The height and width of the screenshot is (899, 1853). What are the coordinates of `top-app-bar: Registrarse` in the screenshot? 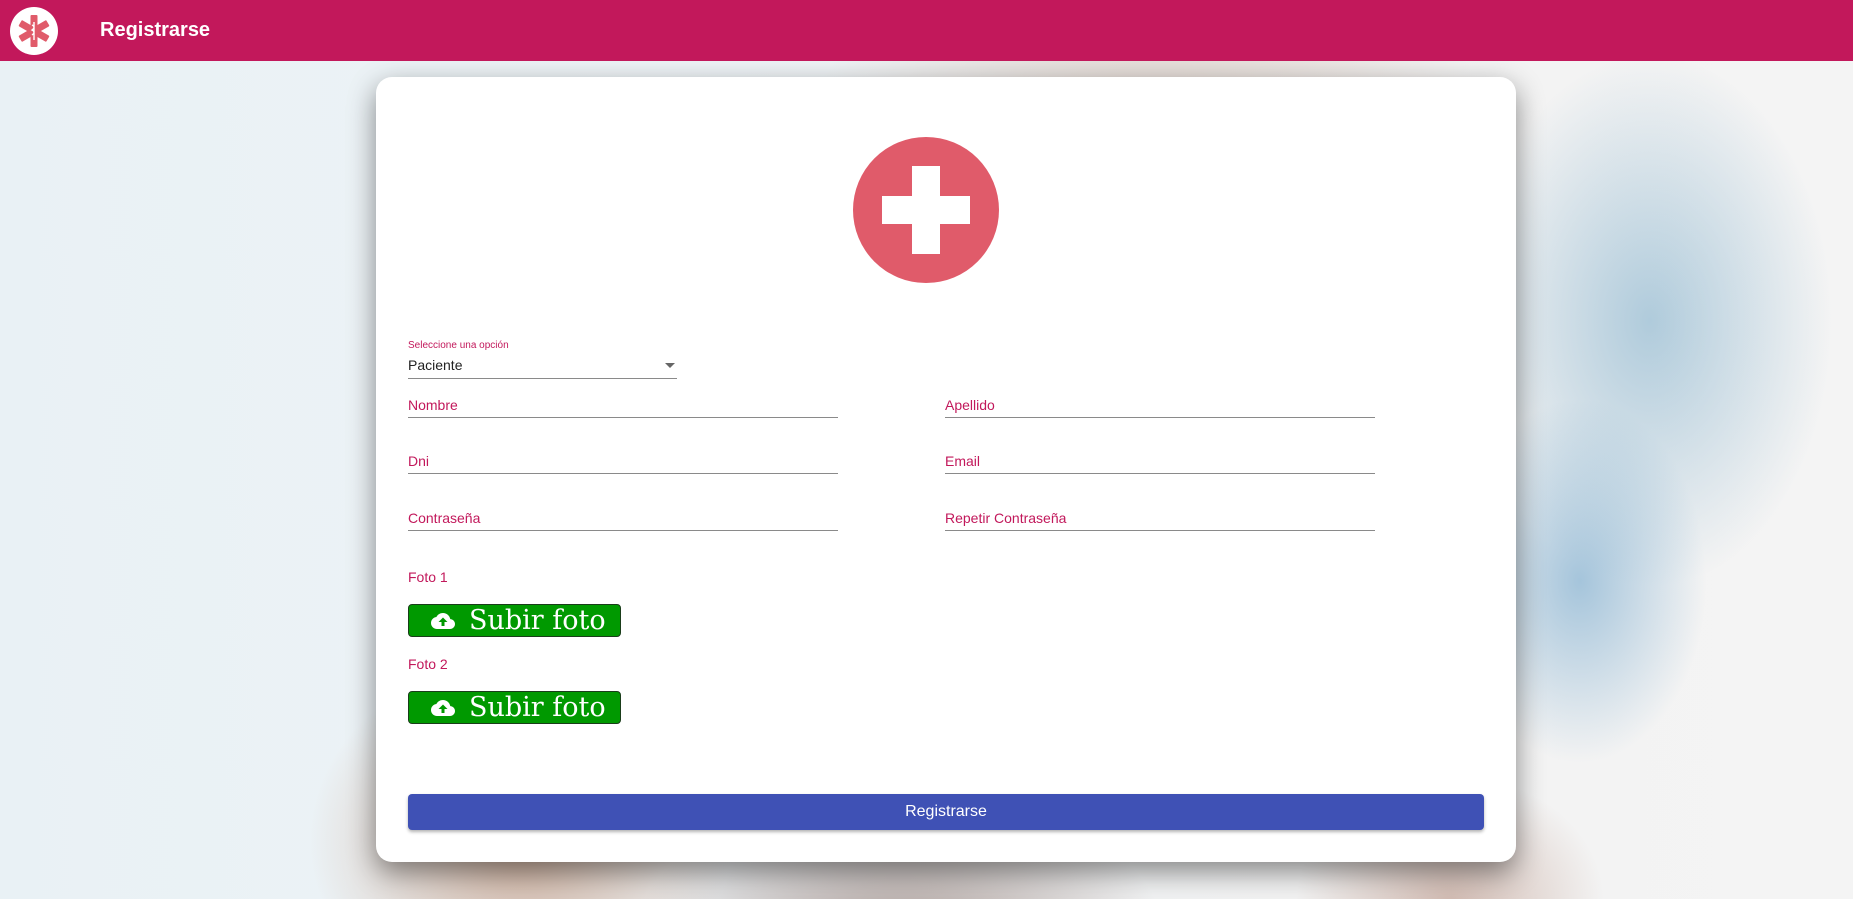 It's located at (926, 30).